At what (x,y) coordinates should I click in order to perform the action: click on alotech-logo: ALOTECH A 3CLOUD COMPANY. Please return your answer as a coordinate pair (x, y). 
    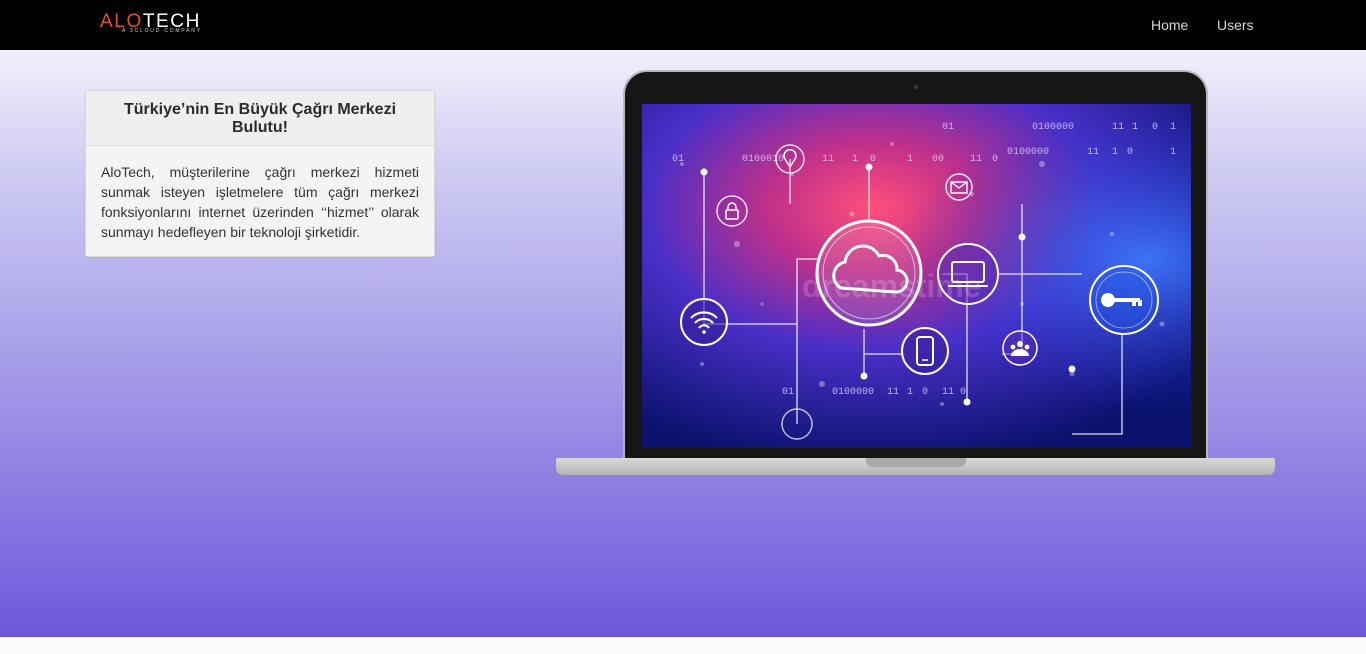
    Looking at the image, I should click on (161, 25).